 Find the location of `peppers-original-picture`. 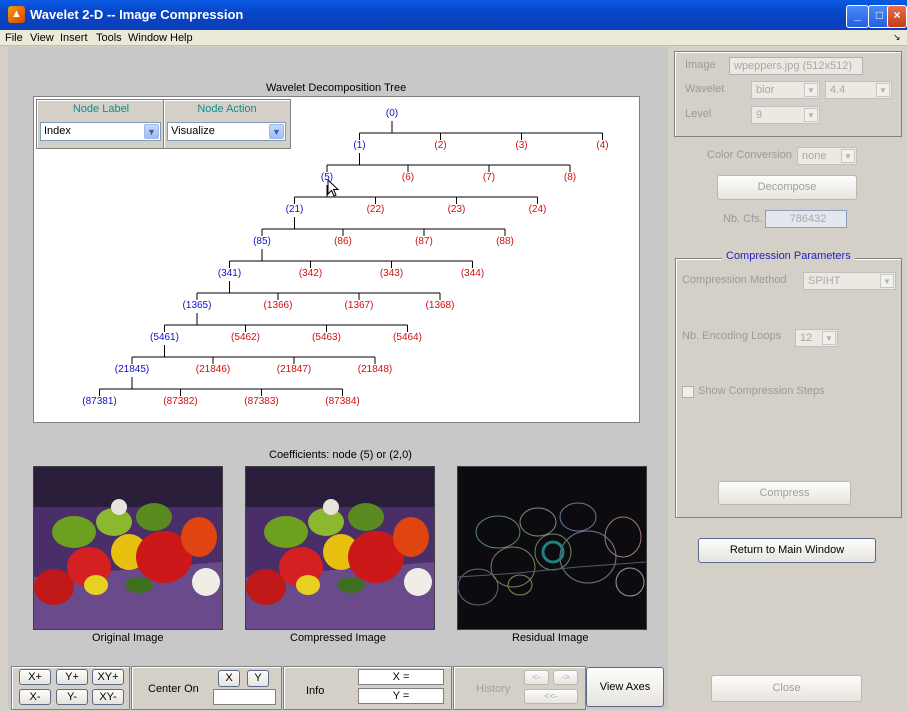

peppers-original-picture is located at coordinates (128, 548).